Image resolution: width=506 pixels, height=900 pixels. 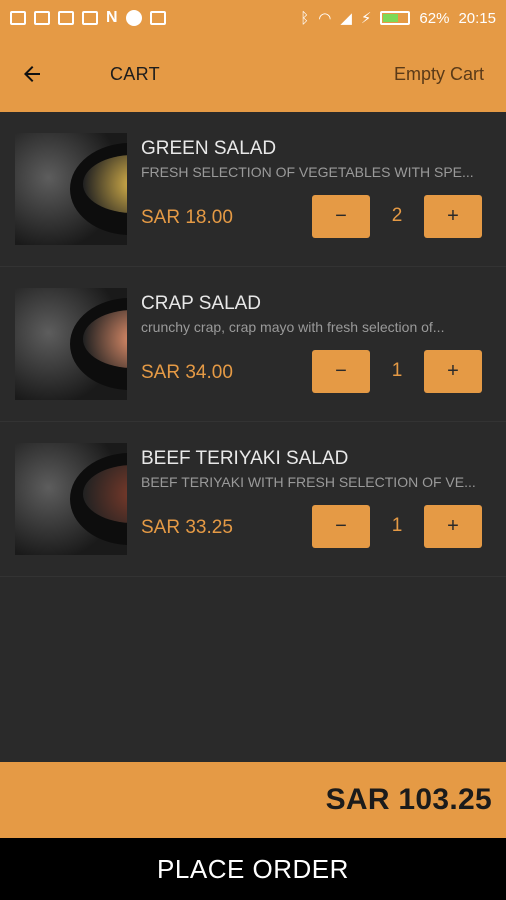 I want to click on wifi-icon: ◠, so click(x=325, y=18).